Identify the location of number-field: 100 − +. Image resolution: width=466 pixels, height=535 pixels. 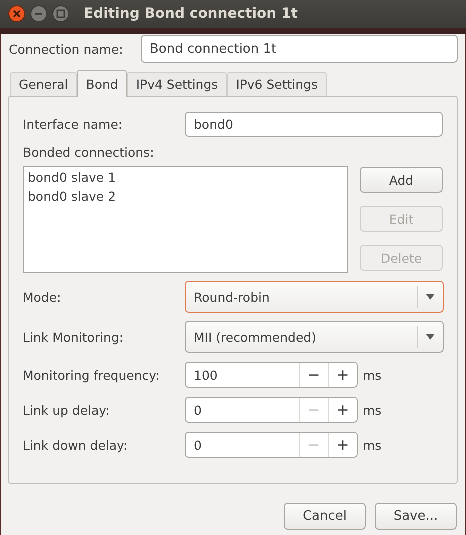
(271, 375).